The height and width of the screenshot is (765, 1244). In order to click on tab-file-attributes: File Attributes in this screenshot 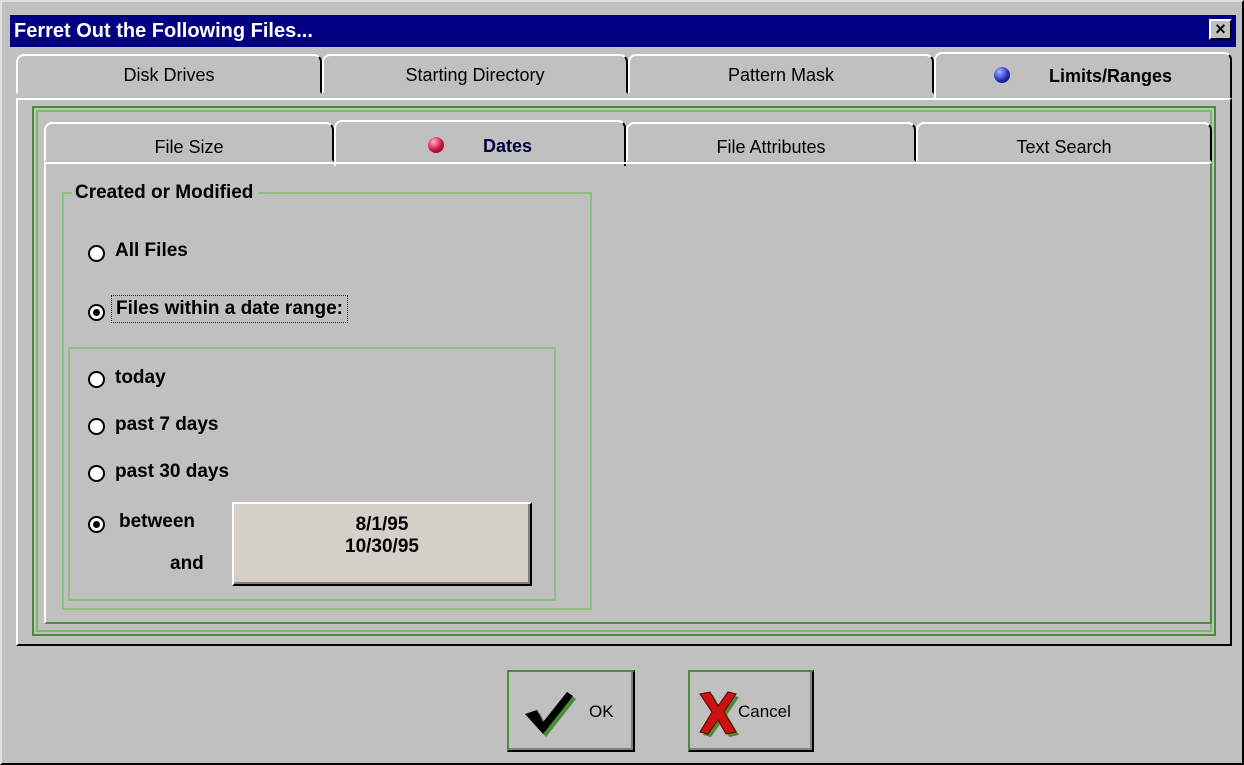, I will do `click(771, 142)`.